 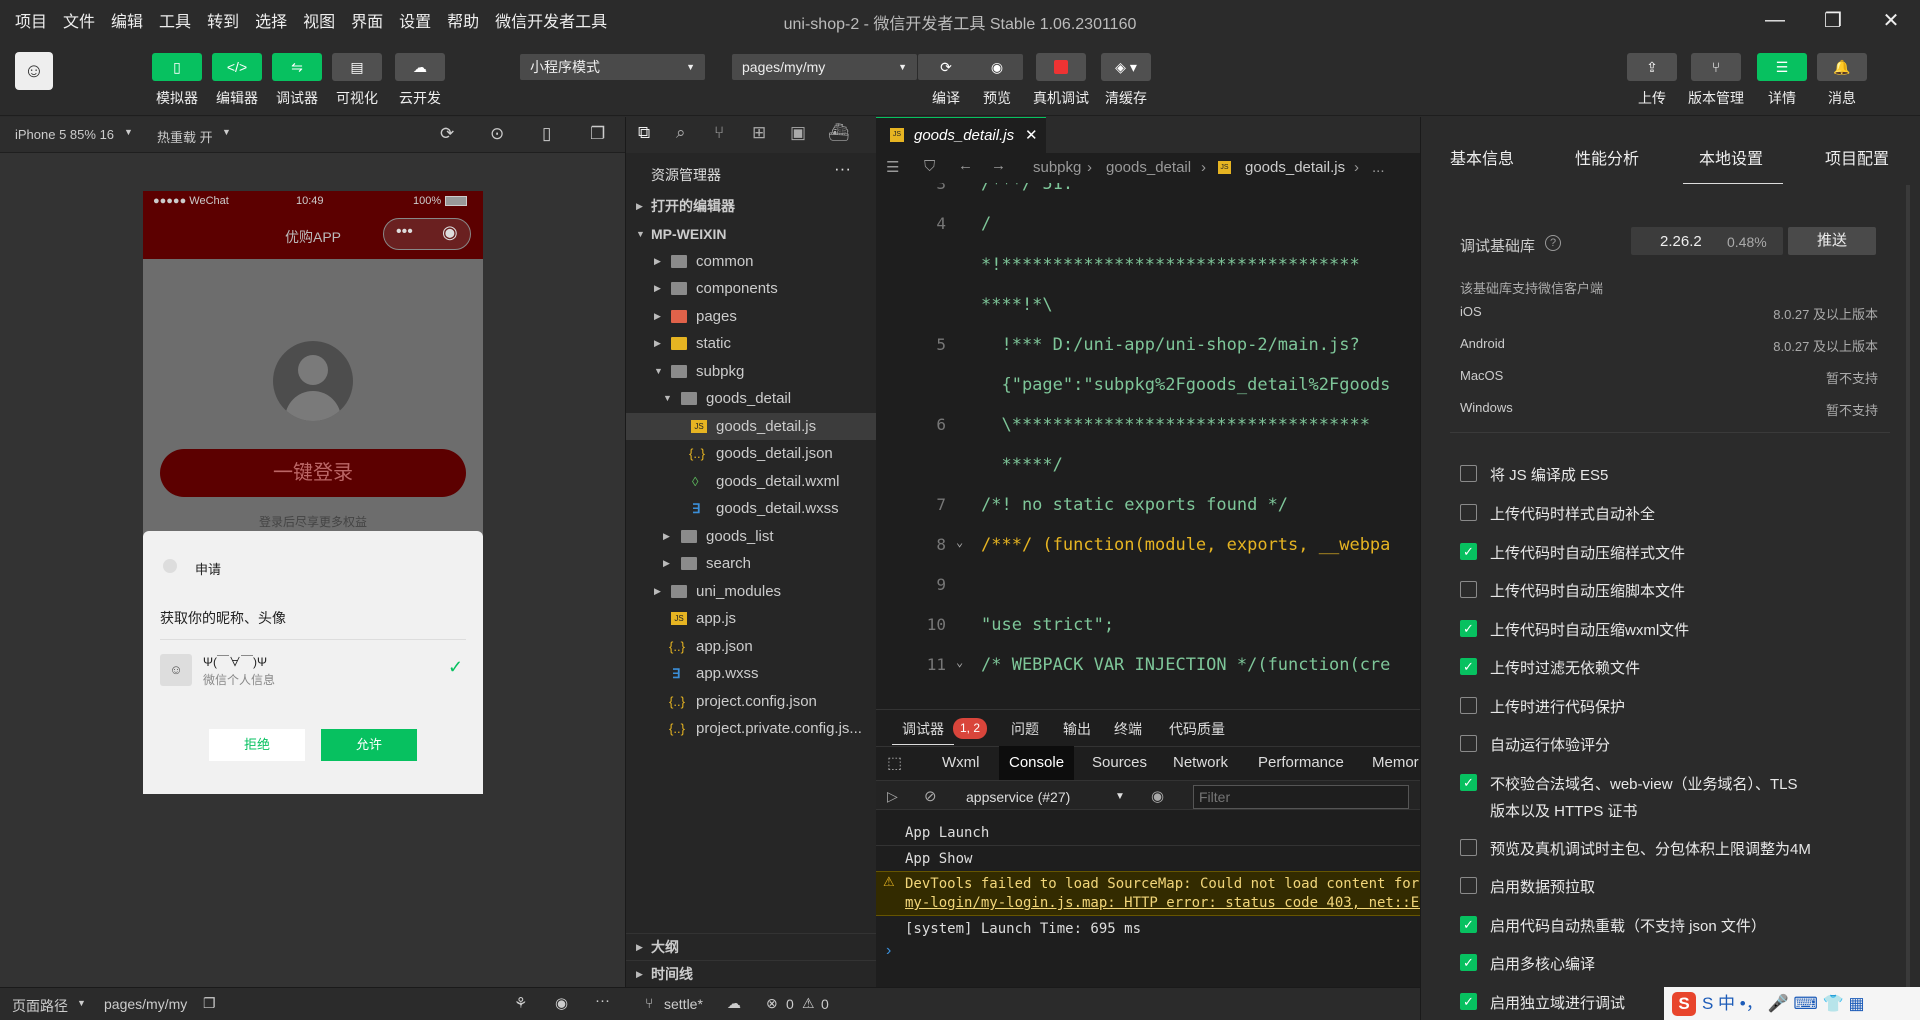 What do you see at coordinates (1148, 167) in the screenshot?
I see `breadcrumb-item: goods_detail` at bounding box center [1148, 167].